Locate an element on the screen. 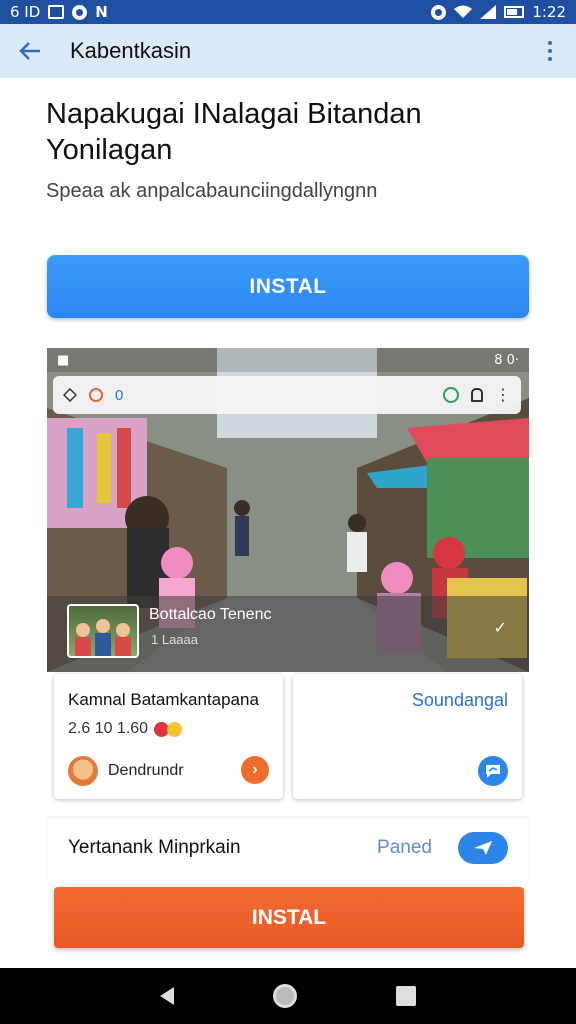 This screenshot has width=576, height=1024. send-icon is located at coordinates (483, 848).